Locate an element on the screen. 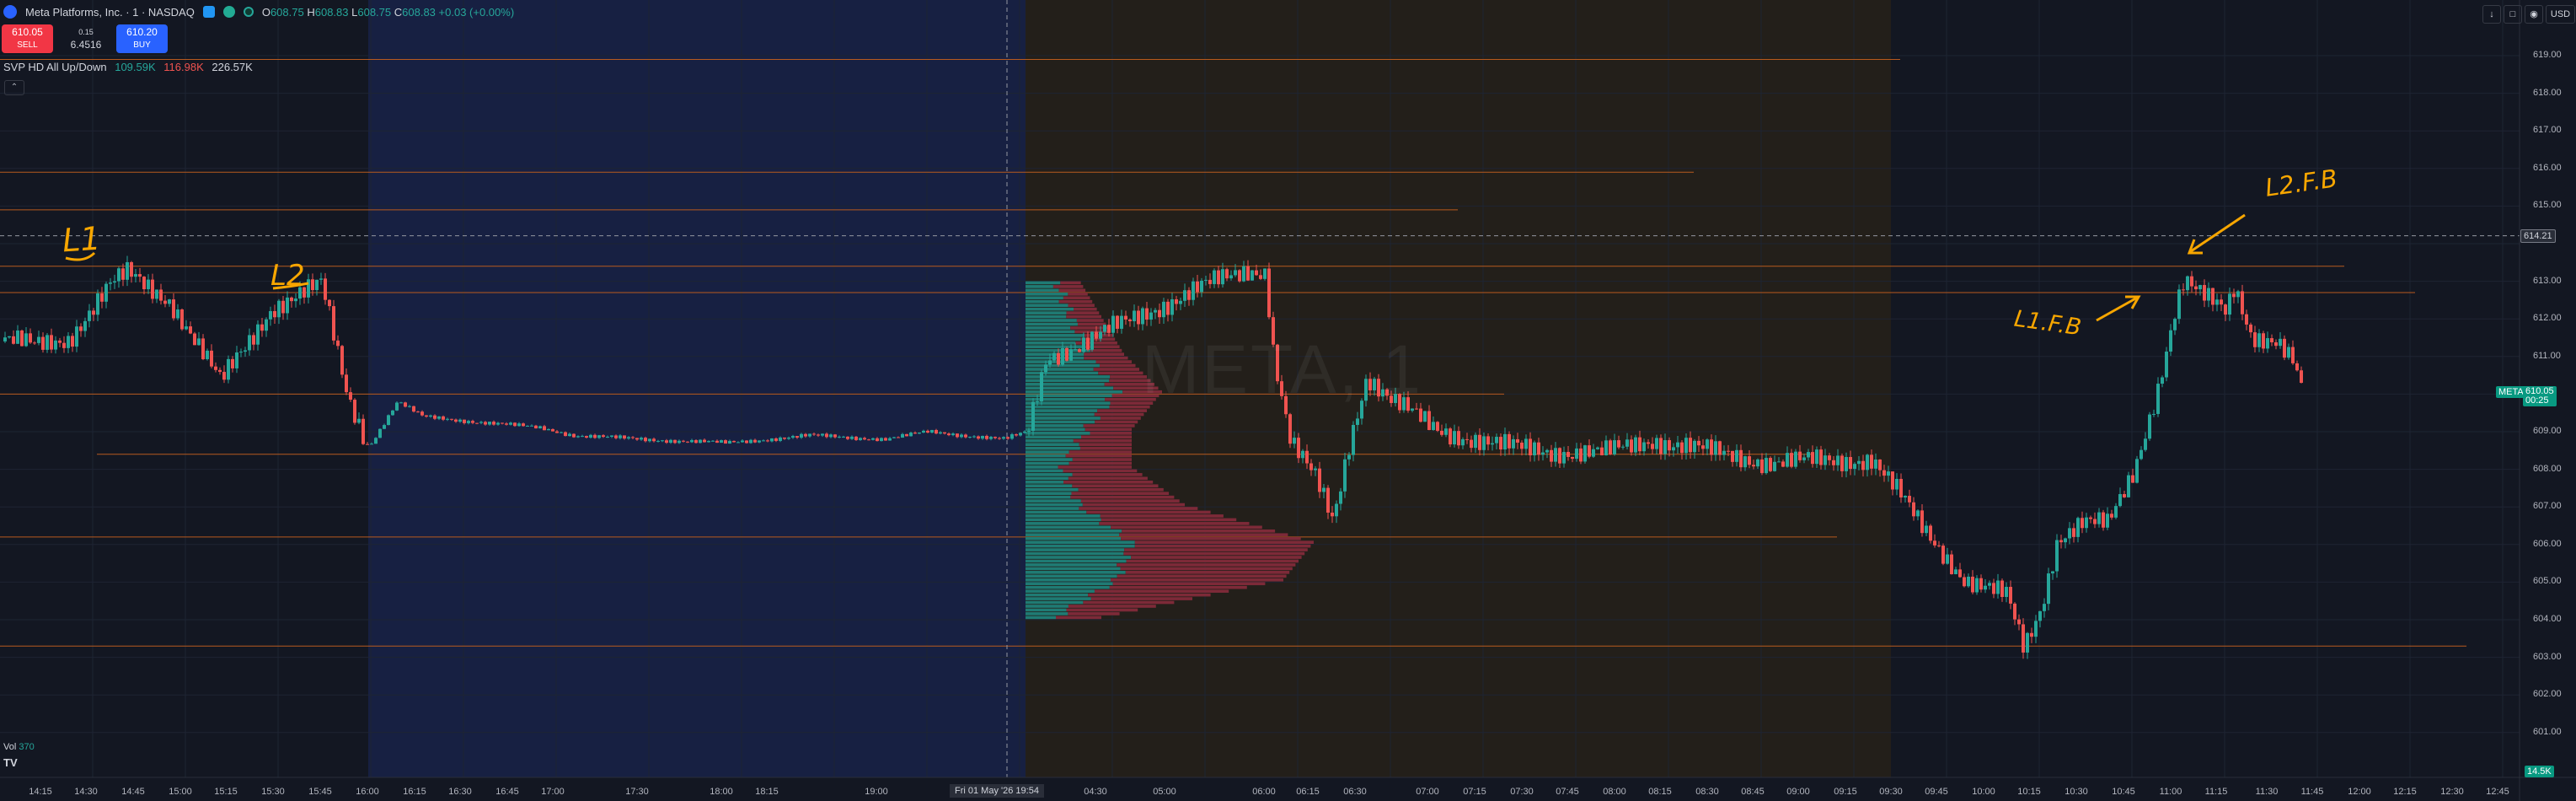  tradingview-logo-icon: TV is located at coordinates (10, 762).